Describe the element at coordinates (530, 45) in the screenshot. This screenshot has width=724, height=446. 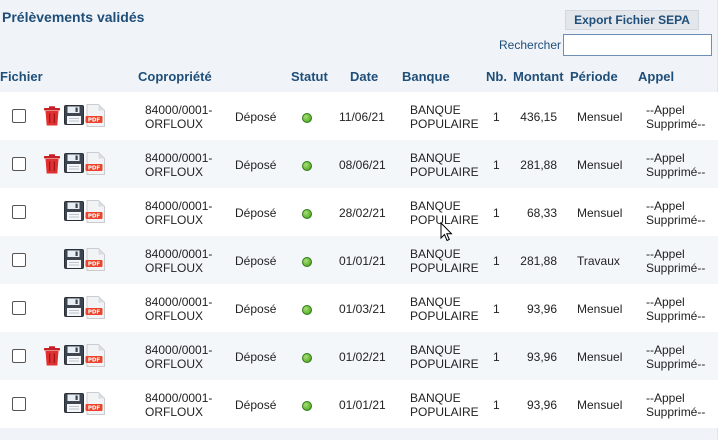
I see `search-label: Rechercher` at that location.